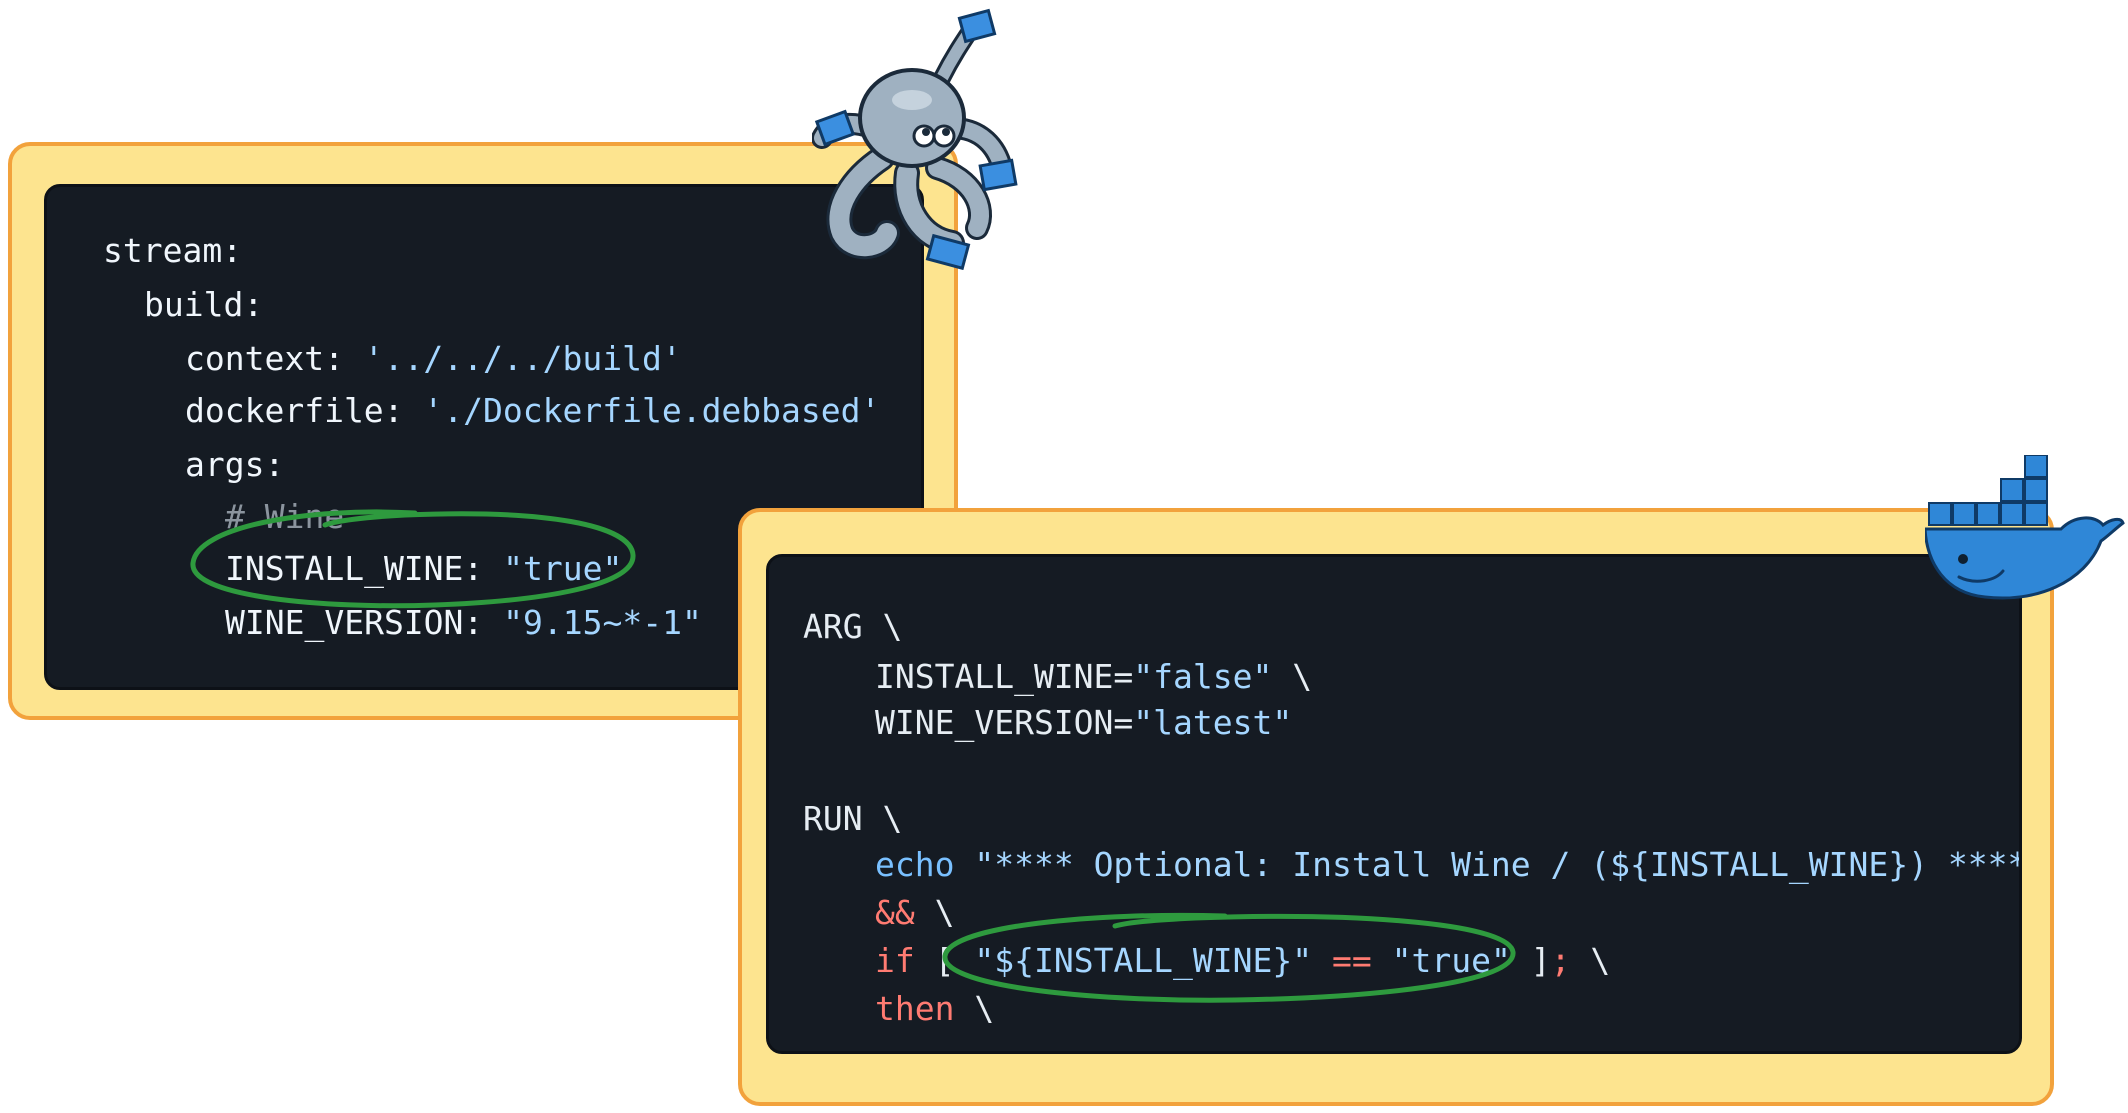 The width and height of the screenshot is (2128, 1113). Describe the element at coordinates (915, 912) in the screenshot. I see `code-line: && \` at that location.